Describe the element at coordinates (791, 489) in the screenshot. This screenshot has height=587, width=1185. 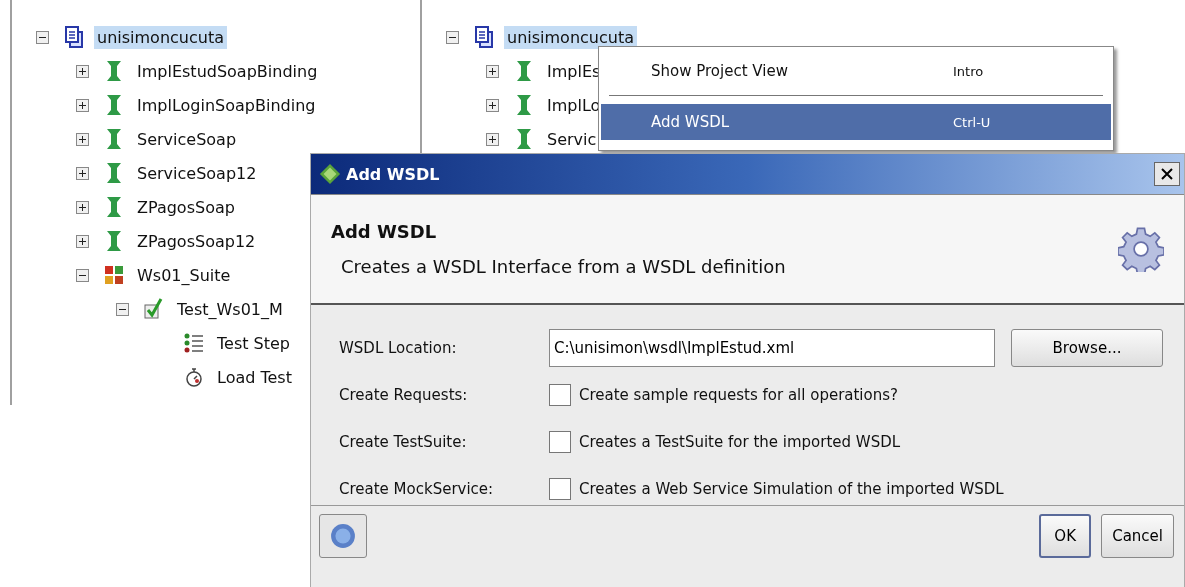
I see `checkbox-label: Creates a Web Service Simulation of the imported WSDL` at that location.